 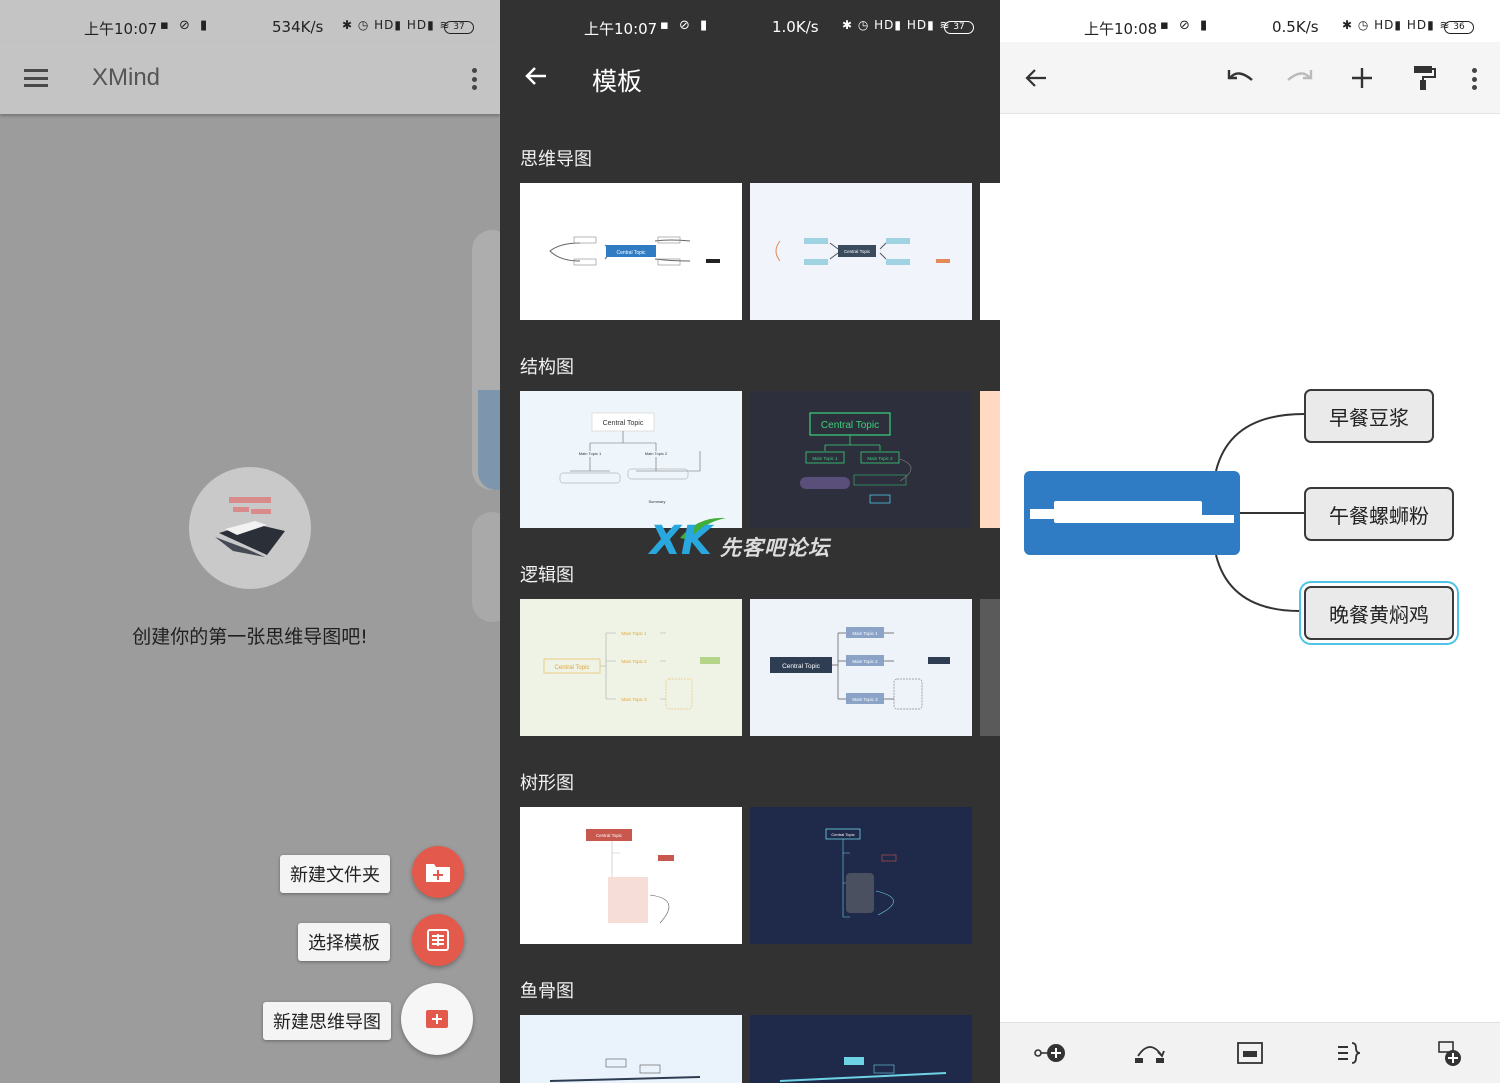 I want to click on empty-state-illustration, so click(x=250, y=528).